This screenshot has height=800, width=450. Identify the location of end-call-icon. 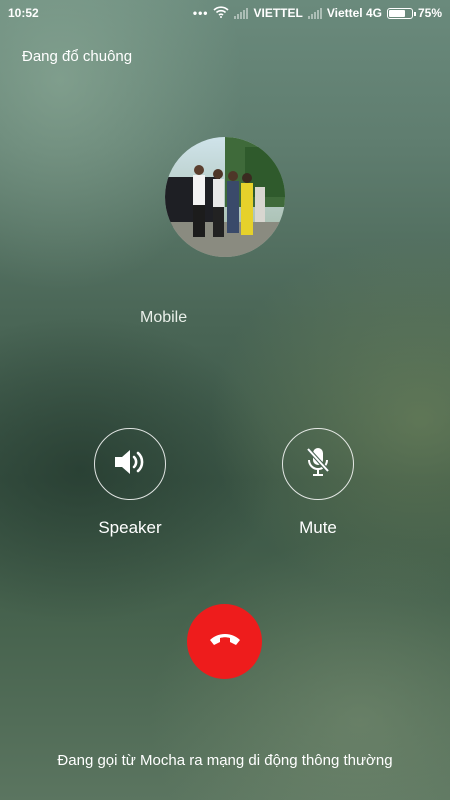
(225, 641).